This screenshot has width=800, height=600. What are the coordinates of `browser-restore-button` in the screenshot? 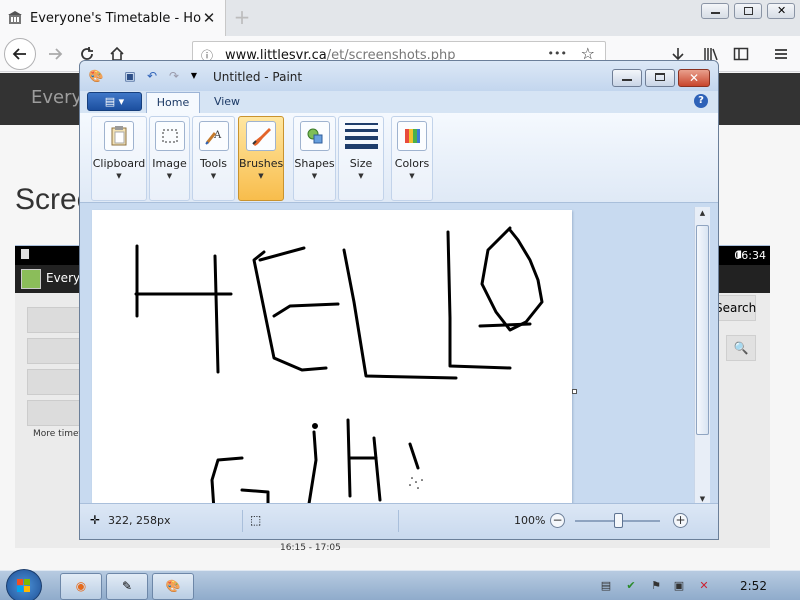 It's located at (748, 11).